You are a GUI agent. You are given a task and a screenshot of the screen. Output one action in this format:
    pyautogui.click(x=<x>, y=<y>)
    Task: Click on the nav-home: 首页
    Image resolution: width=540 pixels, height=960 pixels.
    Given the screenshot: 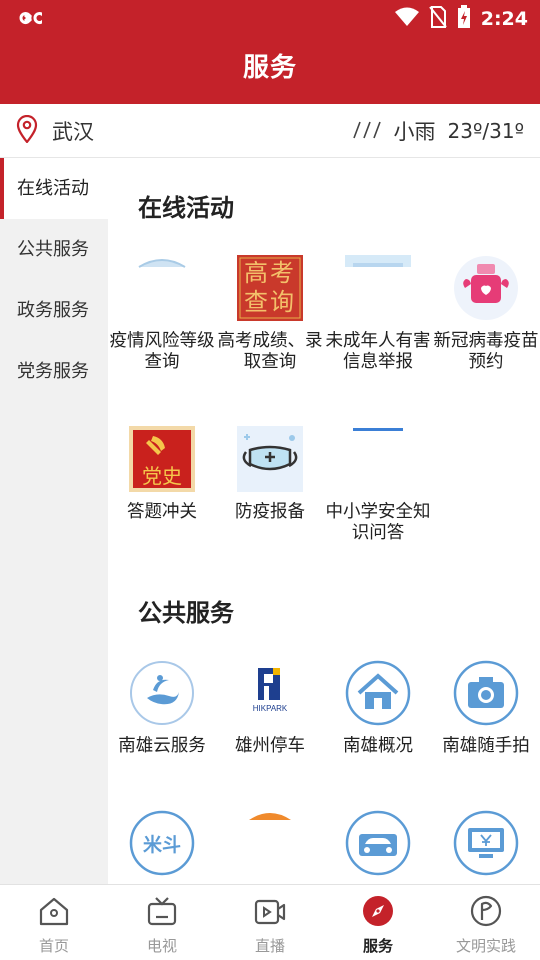 What is the action you would take?
    pyautogui.click(x=54, y=922)
    